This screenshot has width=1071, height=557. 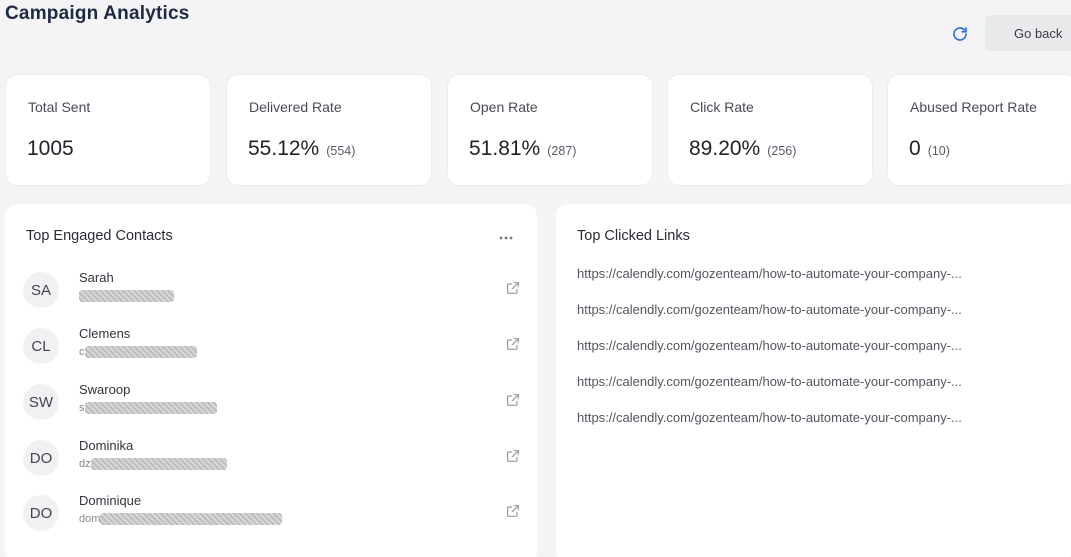 What do you see at coordinates (550, 130) in the screenshot?
I see `stat-card-open-rate: Open Rate 51.81% (287)` at bounding box center [550, 130].